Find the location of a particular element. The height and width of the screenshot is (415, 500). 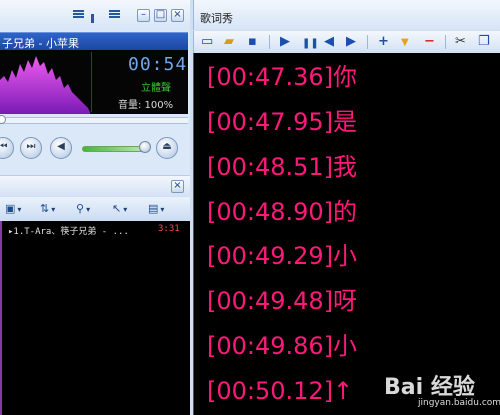

list-file-icon: ▤ is located at coordinates (153, 208).